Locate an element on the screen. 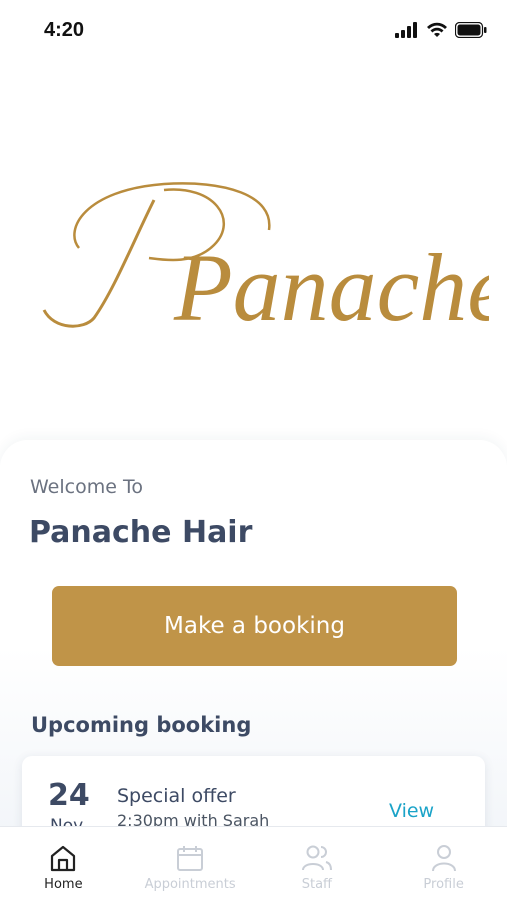 Image resolution: width=507 pixels, height=901 pixels. tab-label: Profile is located at coordinates (443, 884).